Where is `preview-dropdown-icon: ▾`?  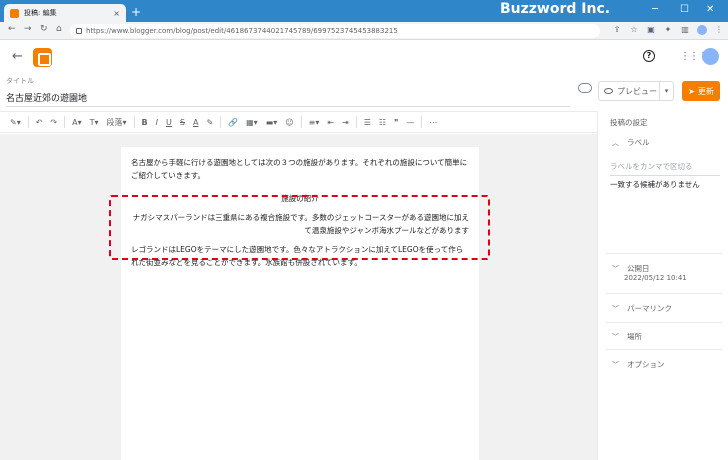
preview-dropdown-icon: ▾ is located at coordinates (666, 91).